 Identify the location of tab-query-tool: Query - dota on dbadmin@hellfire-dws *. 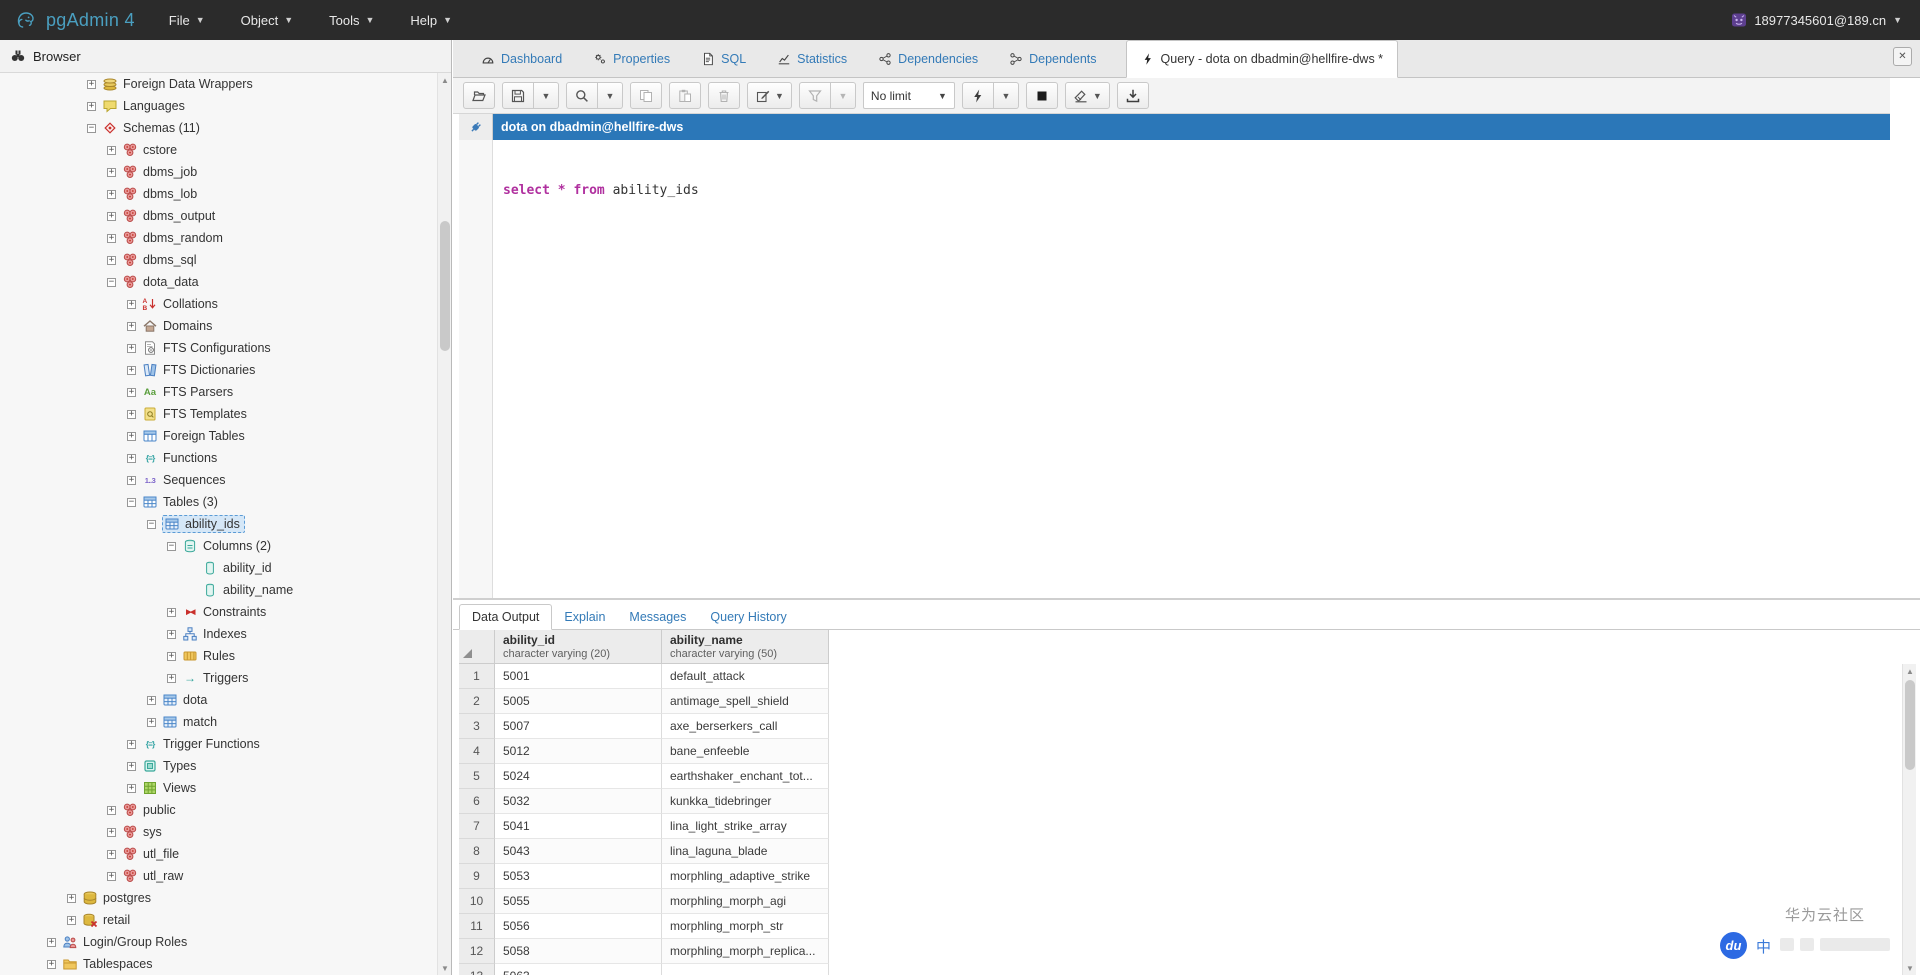
(1262, 59).